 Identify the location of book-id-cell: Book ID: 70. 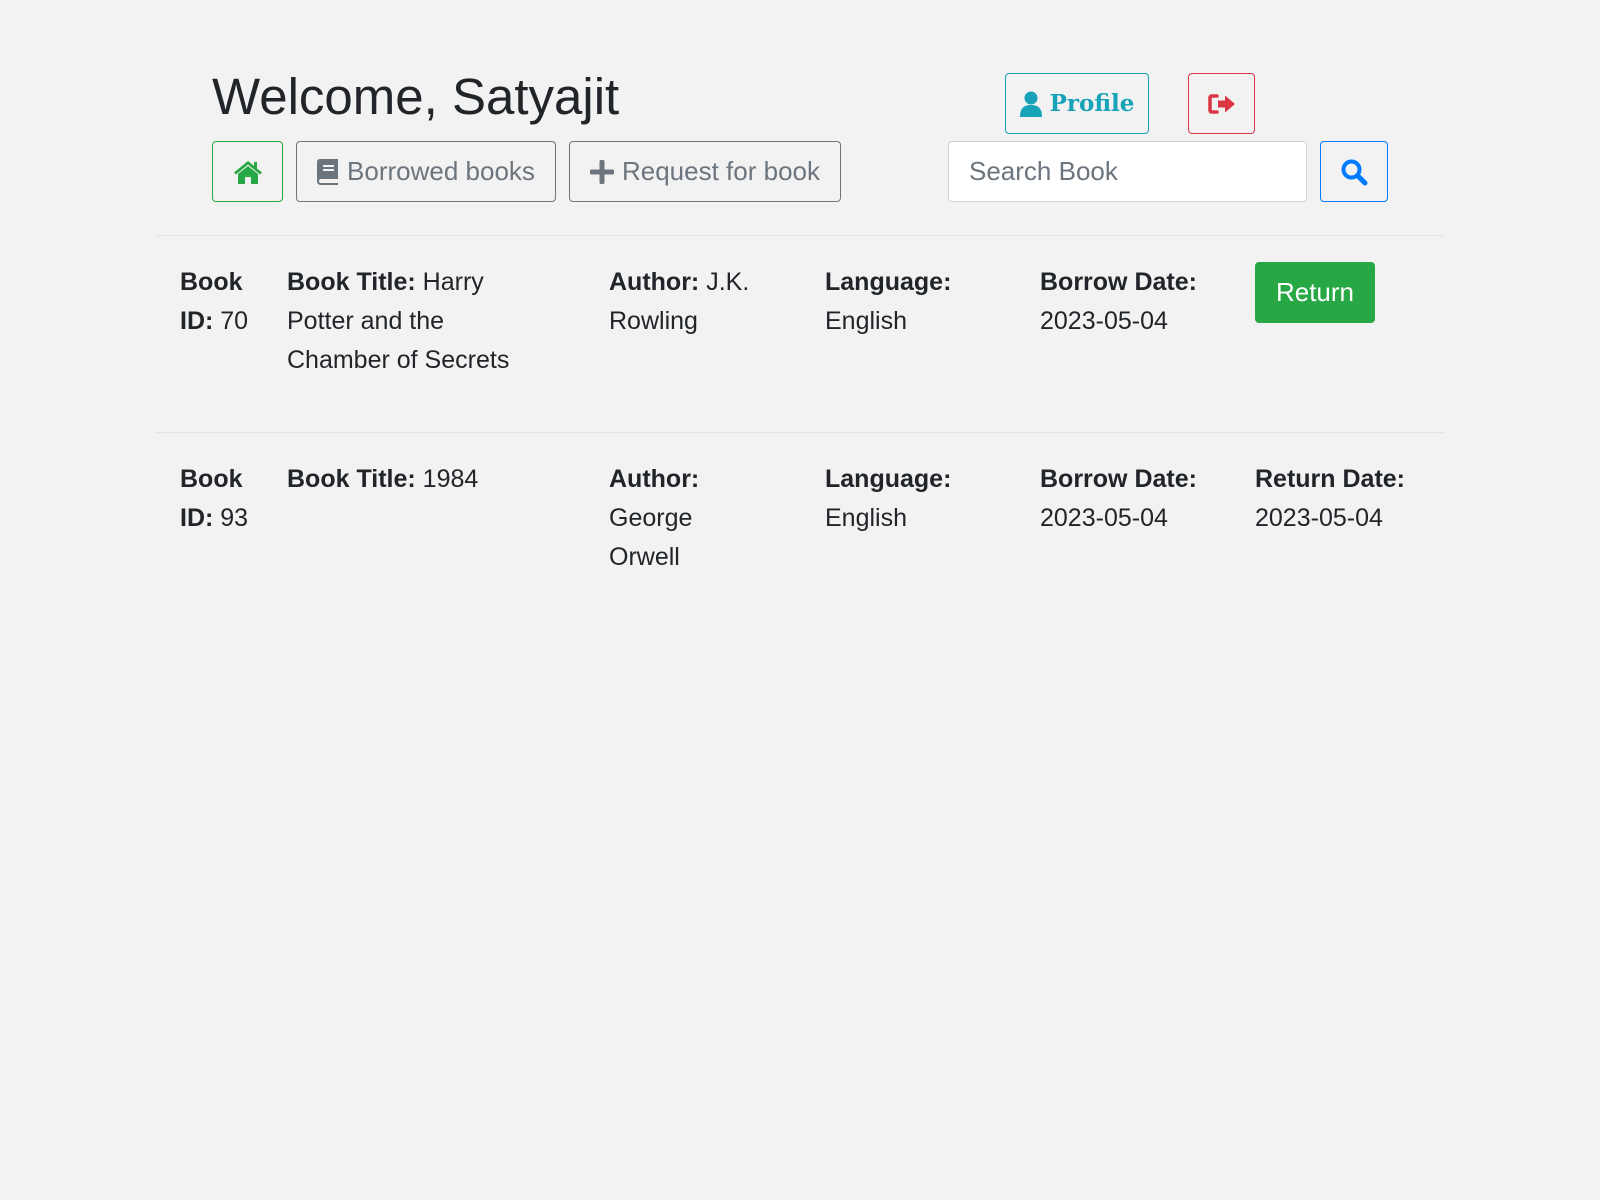
(220, 302).